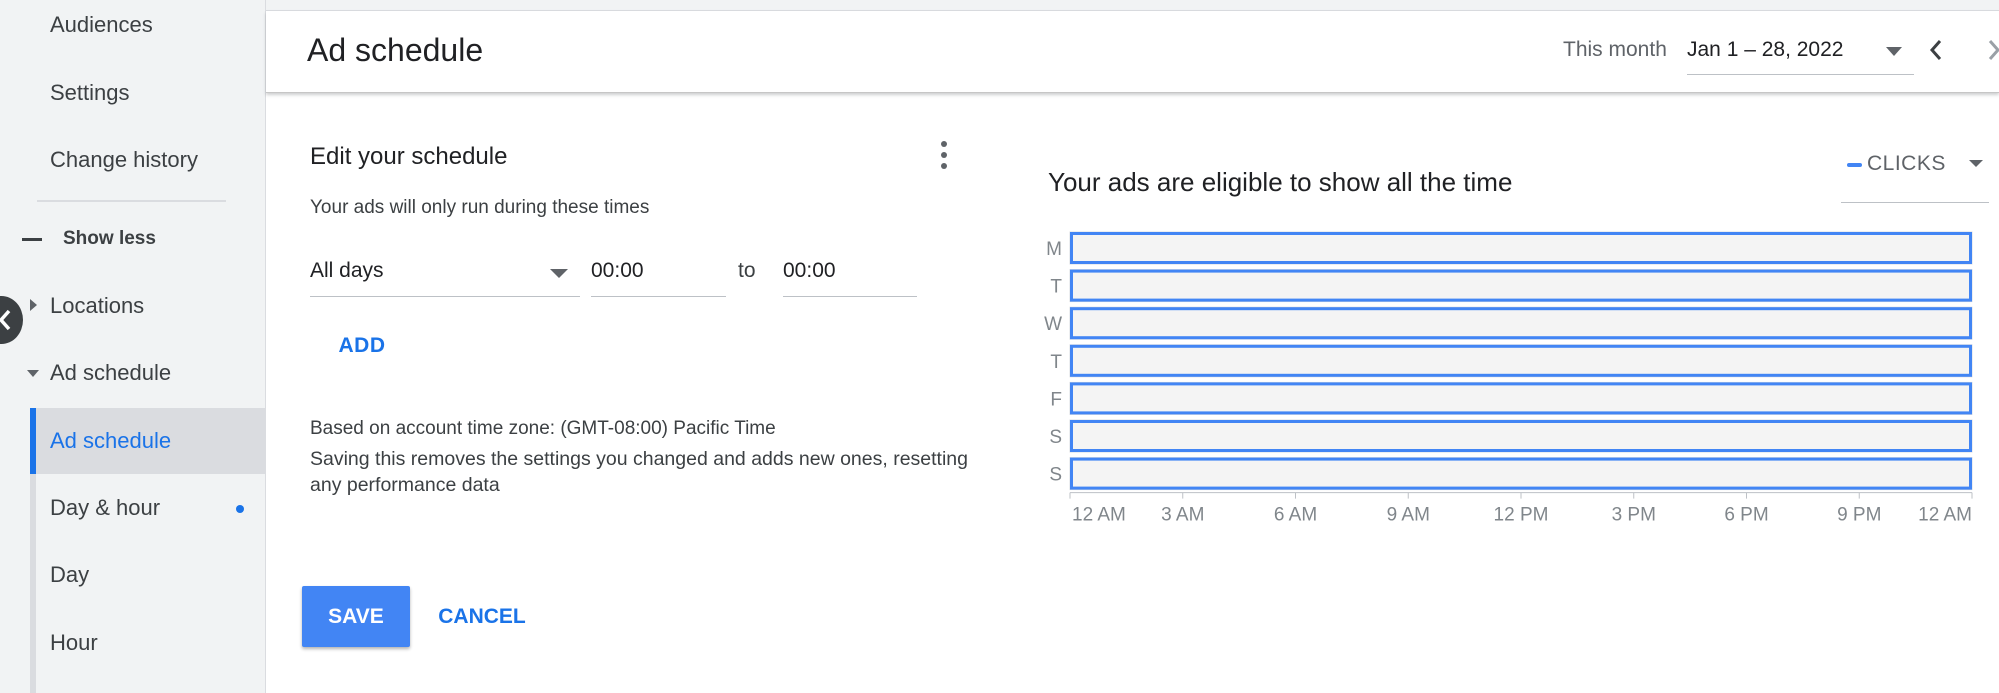 This screenshot has width=1999, height=693. What do you see at coordinates (1132, 52) in the screenshot?
I see `page-header: Ad schedule This month Jan 1 – 28, 2022` at bounding box center [1132, 52].